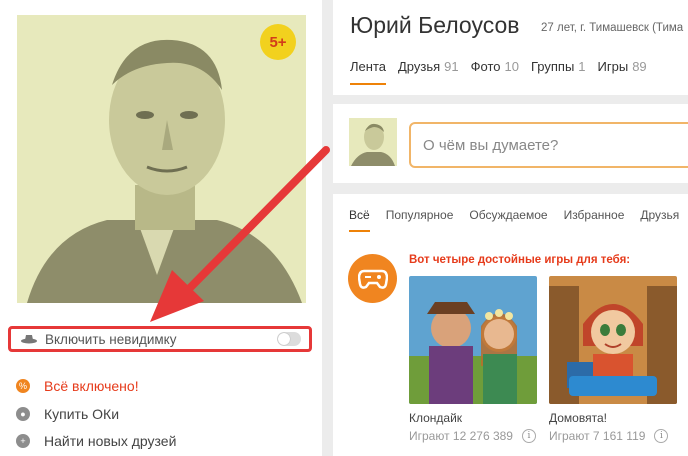  What do you see at coordinates (278, 42) in the screenshot?
I see `age-rating-badge: 5+` at bounding box center [278, 42].